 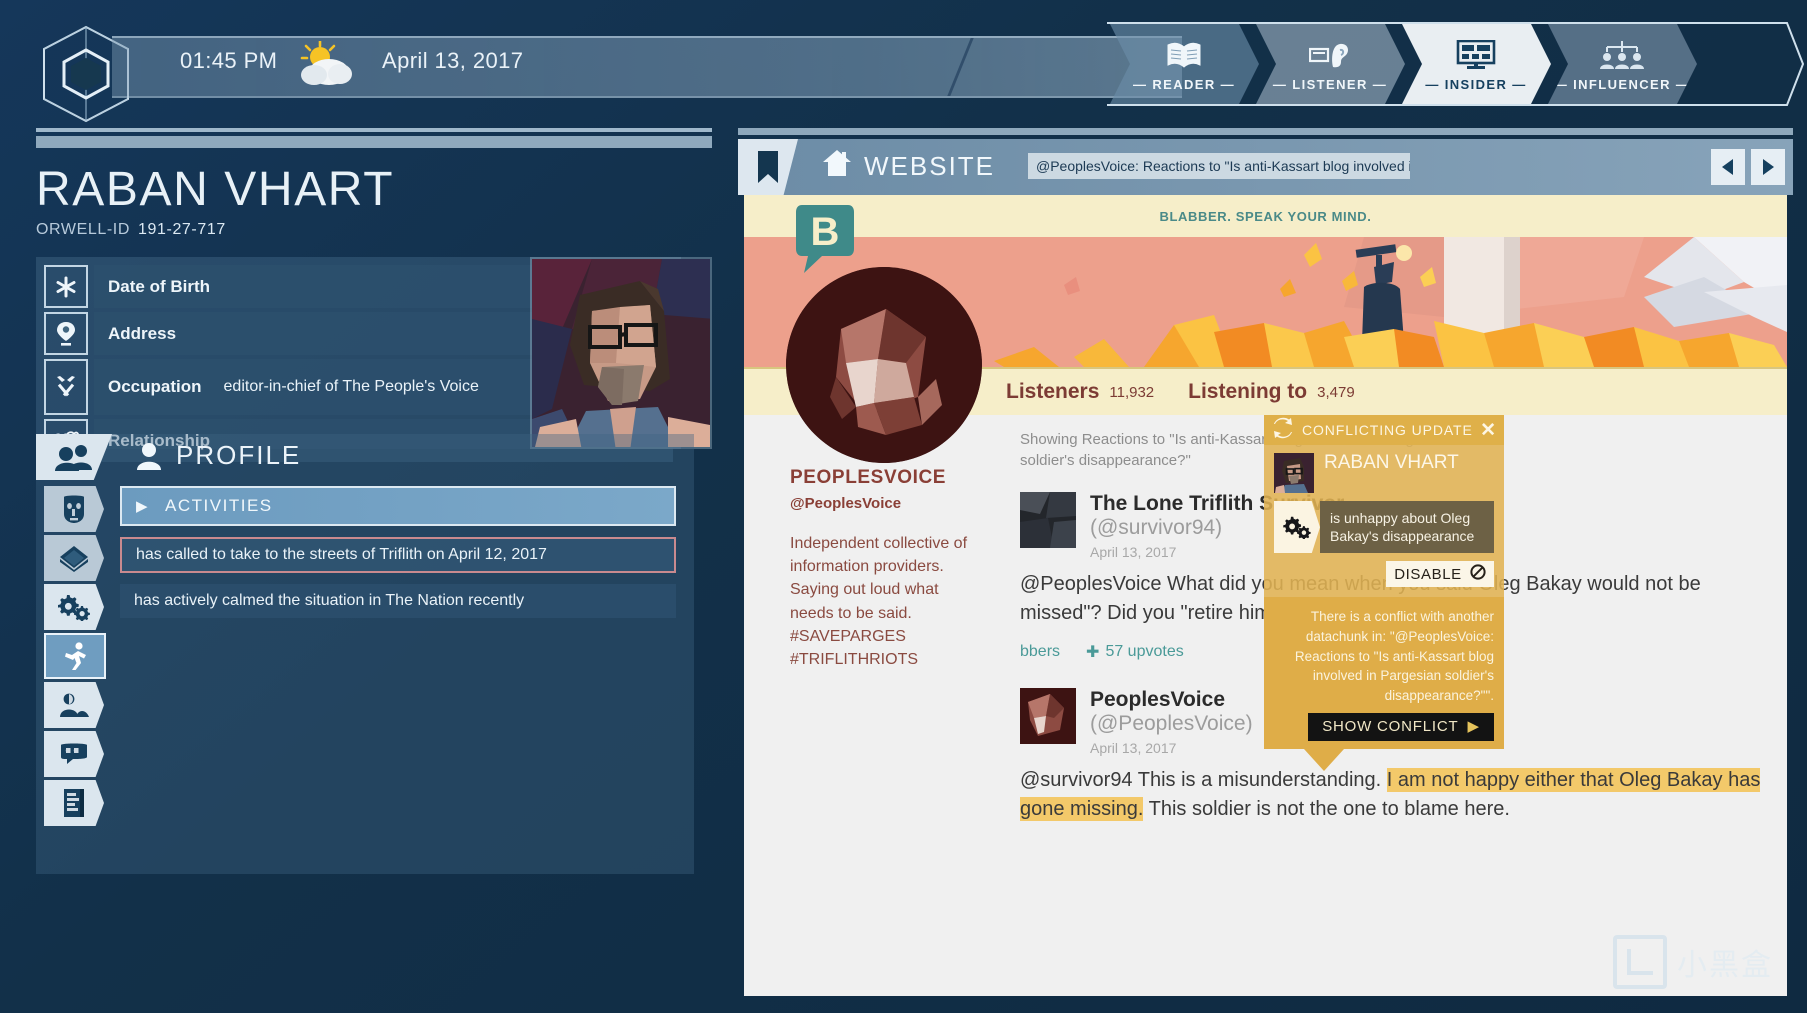 I want to click on tabs-outline, so click(x=1456, y=64).